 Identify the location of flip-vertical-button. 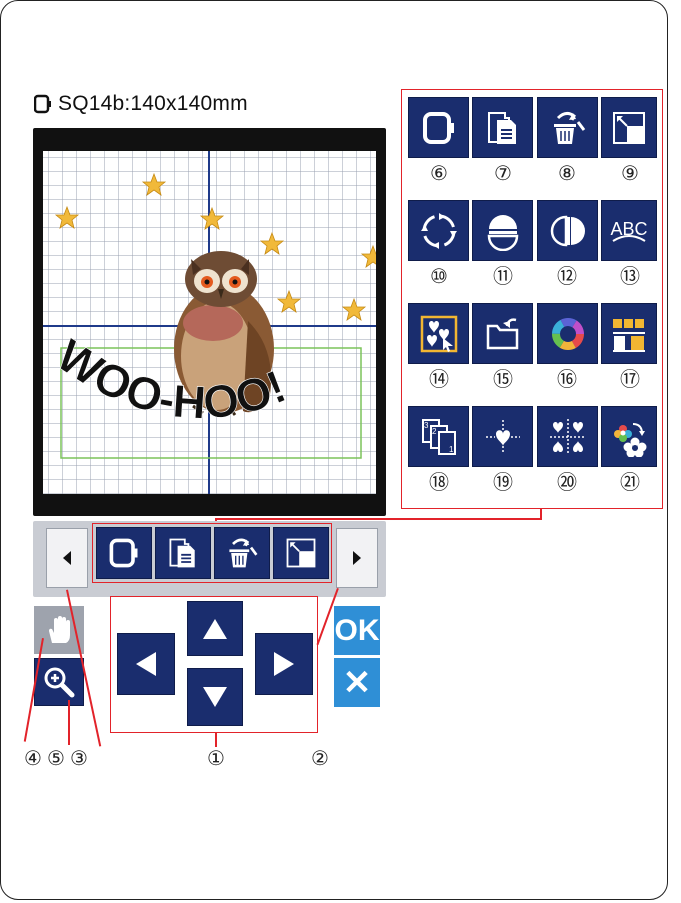
(502, 230).